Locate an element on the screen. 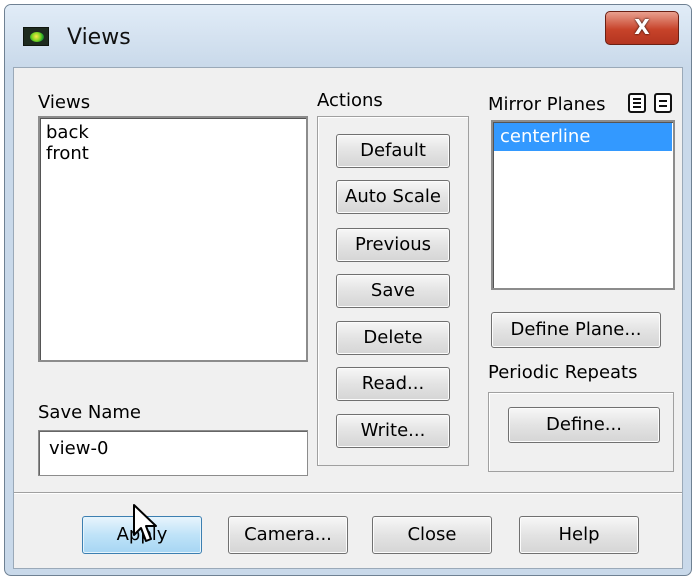 The height and width of the screenshot is (581, 697). footer-separator is located at coordinates (348, 493).